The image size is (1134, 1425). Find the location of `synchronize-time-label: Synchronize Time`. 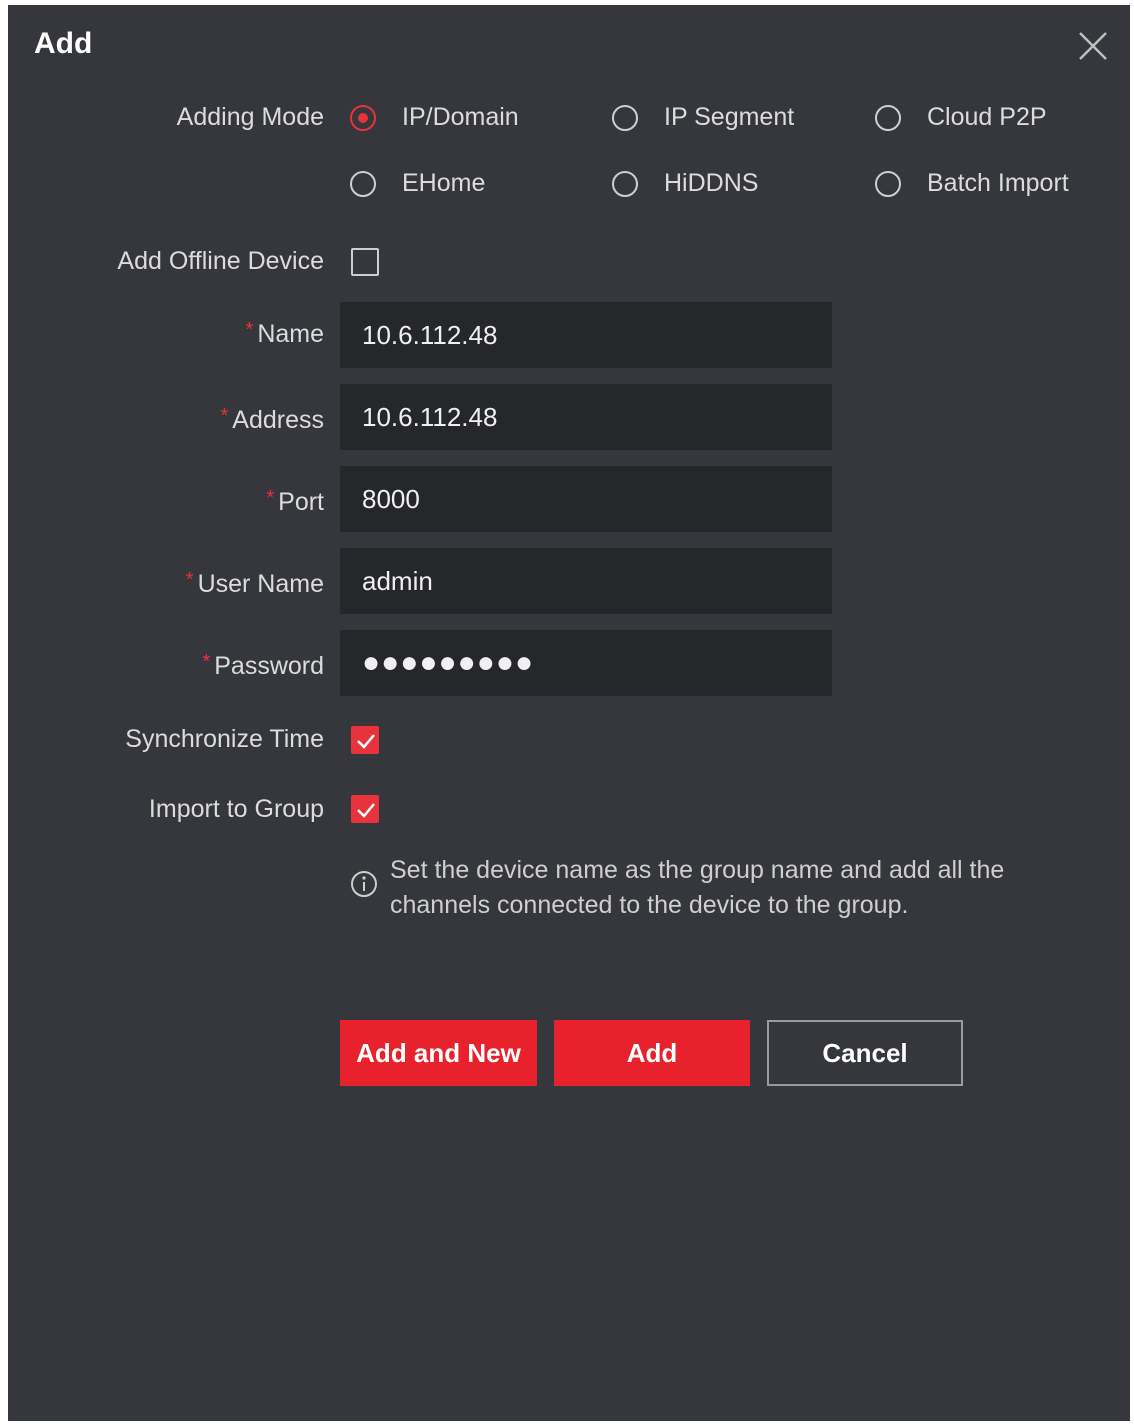

synchronize-time-label: Synchronize Time is located at coordinates (224, 739).